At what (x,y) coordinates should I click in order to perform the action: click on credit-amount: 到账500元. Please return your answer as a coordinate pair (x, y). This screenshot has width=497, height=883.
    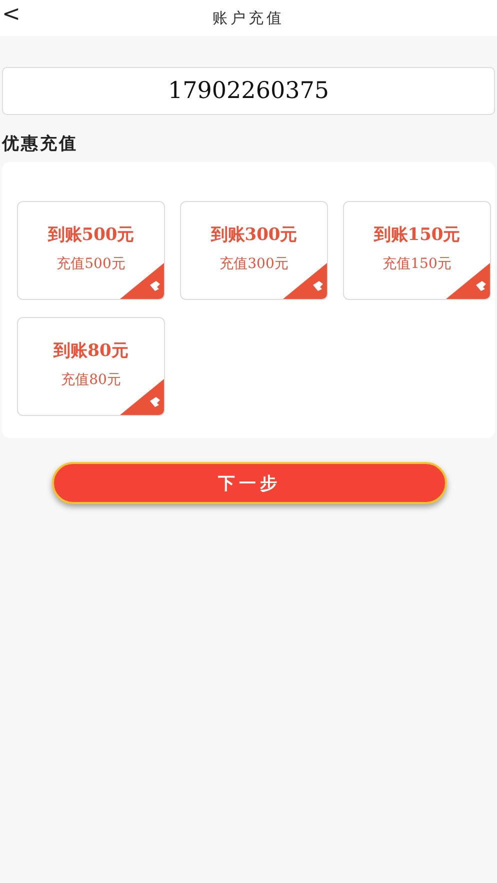
    Looking at the image, I should click on (91, 235).